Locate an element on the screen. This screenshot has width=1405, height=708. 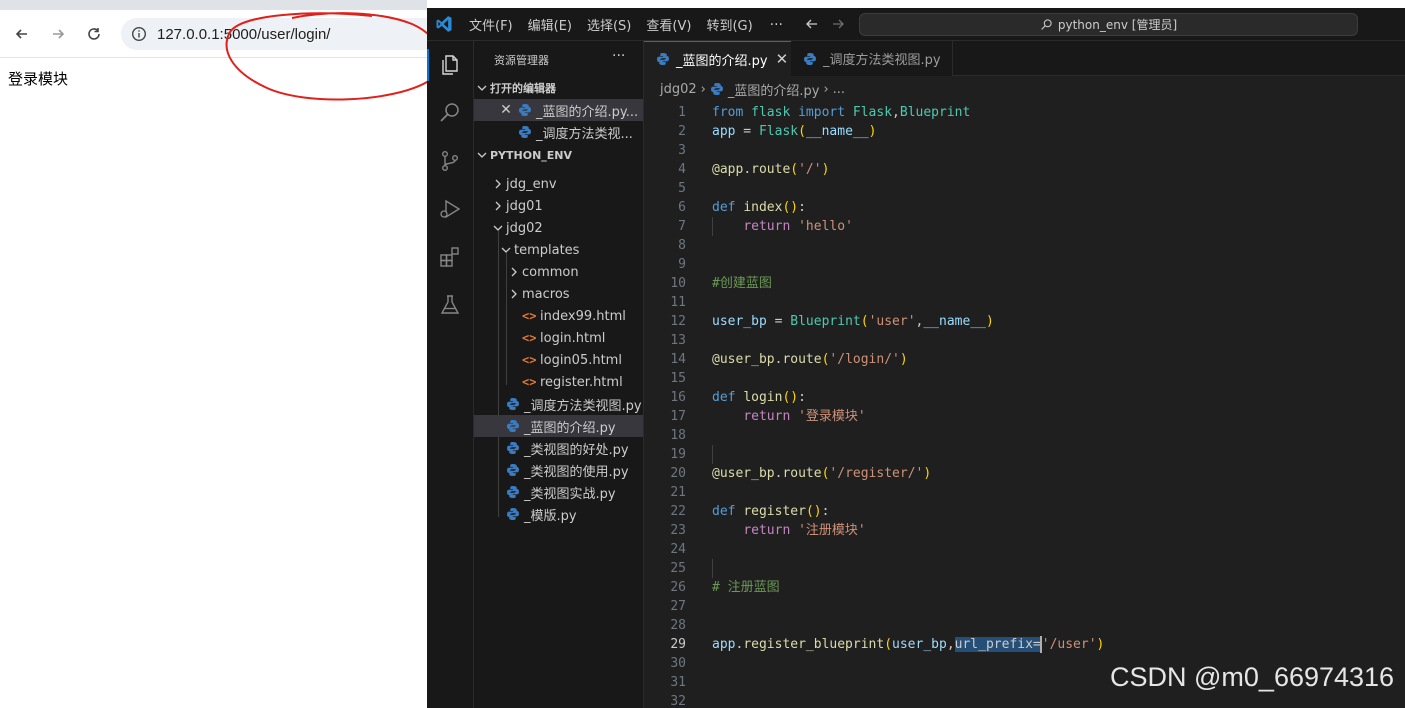
code-line: 6 def index(): is located at coordinates (1024, 207).